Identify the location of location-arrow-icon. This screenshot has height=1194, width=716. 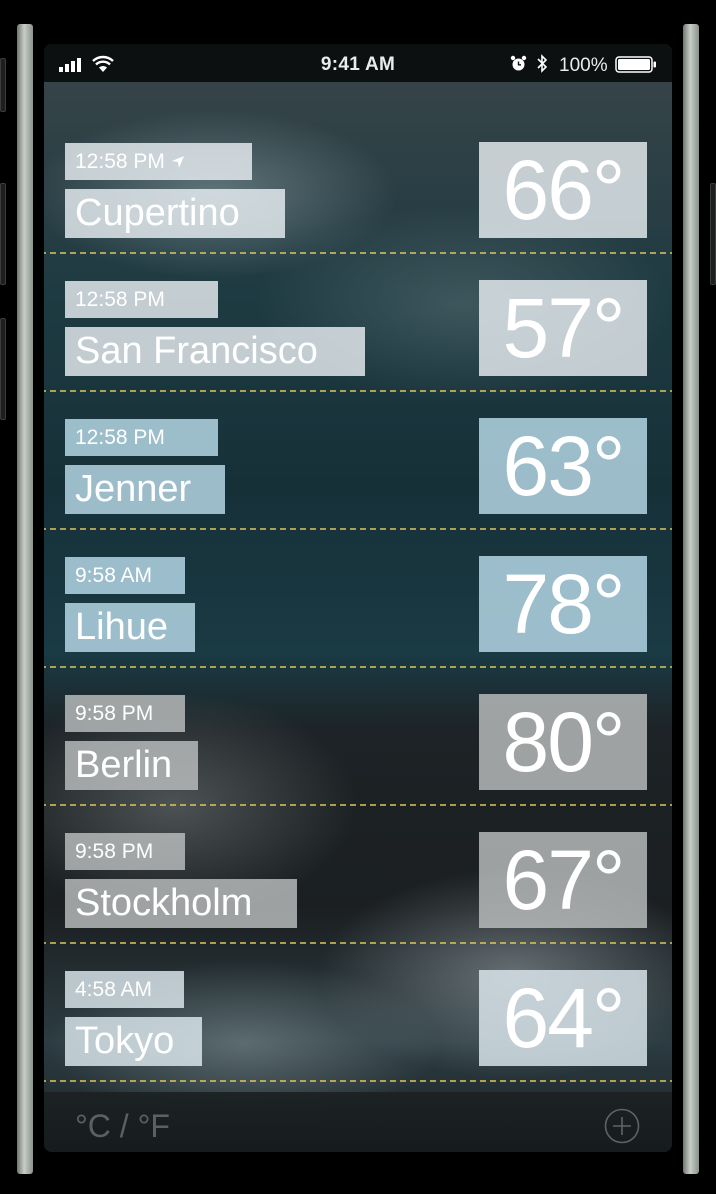
(177, 162).